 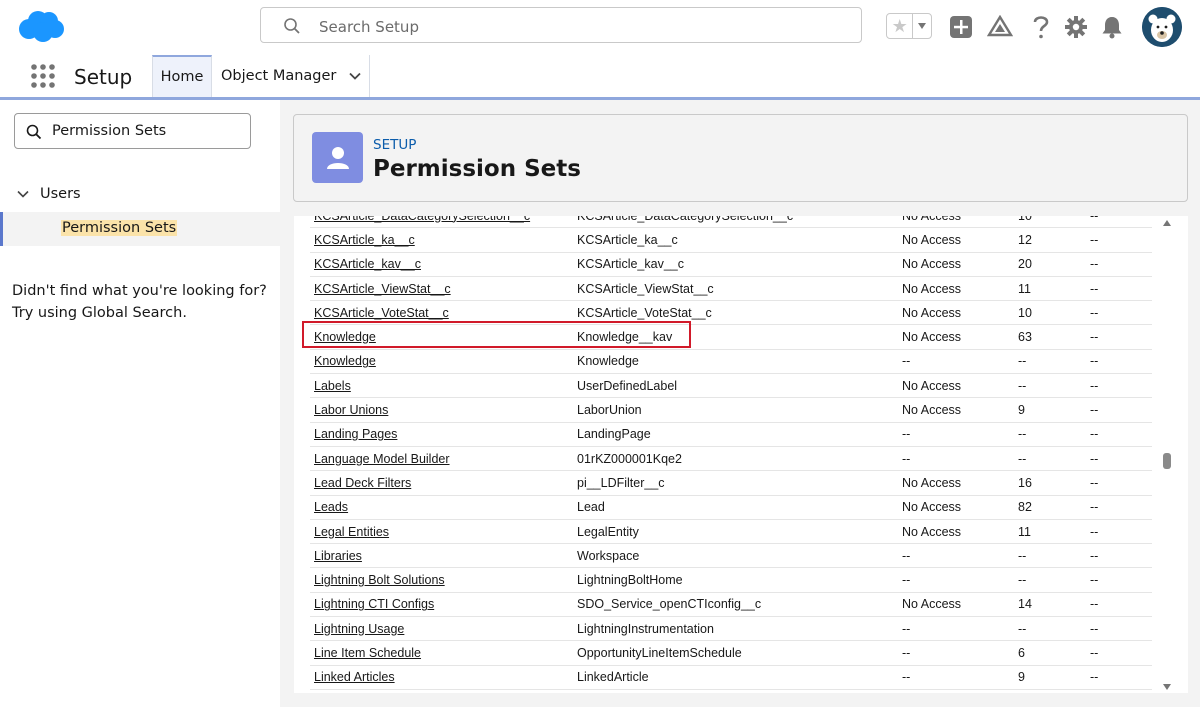 What do you see at coordinates (1050, 337) in the screenshot?
I see `cell-count: 63` at bounding box center [1050, 337].